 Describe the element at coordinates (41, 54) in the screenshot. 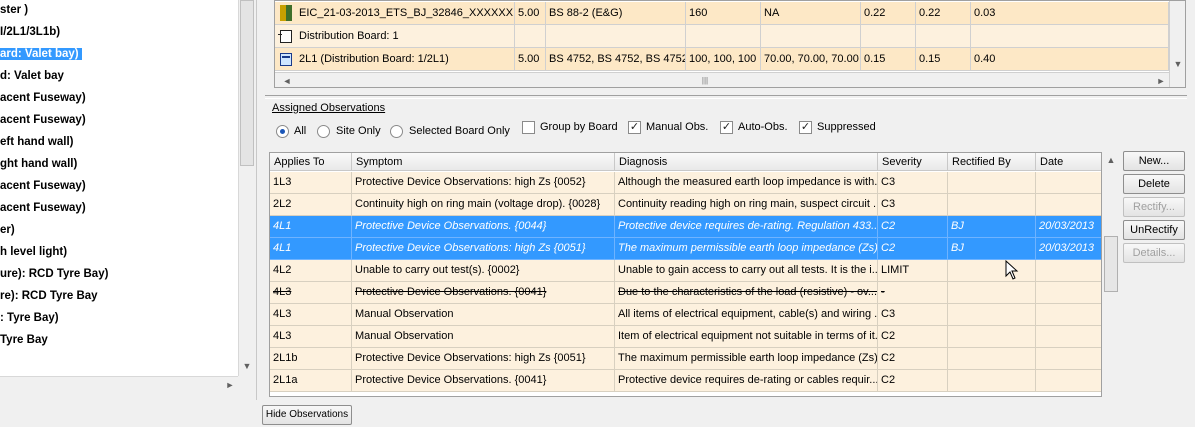

I see `tree-item: ard: Valet bay)` at that location.